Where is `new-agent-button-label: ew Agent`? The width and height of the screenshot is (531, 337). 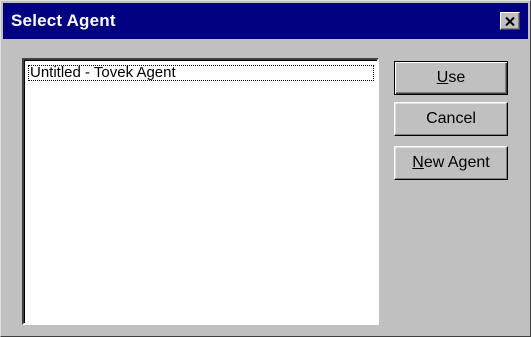 new-agent-button-label: ew Agent is located at coordinates (456, 162).